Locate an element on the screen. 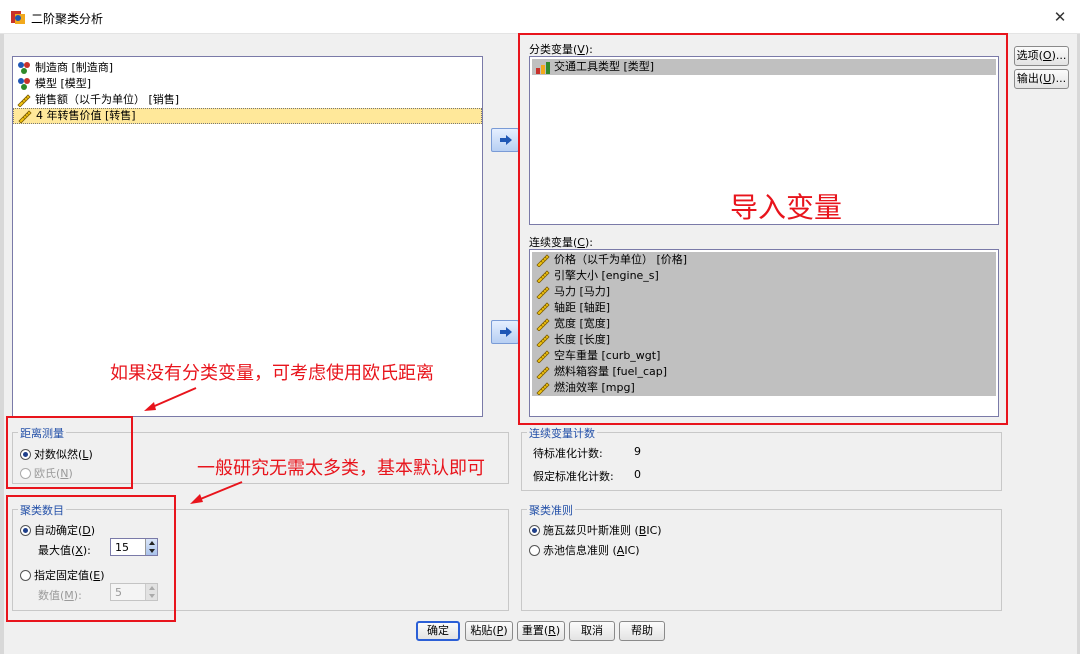 The height and width of the screenshot is (654, 1080). help-button: 帮助 is located at coordinates (642, 631).